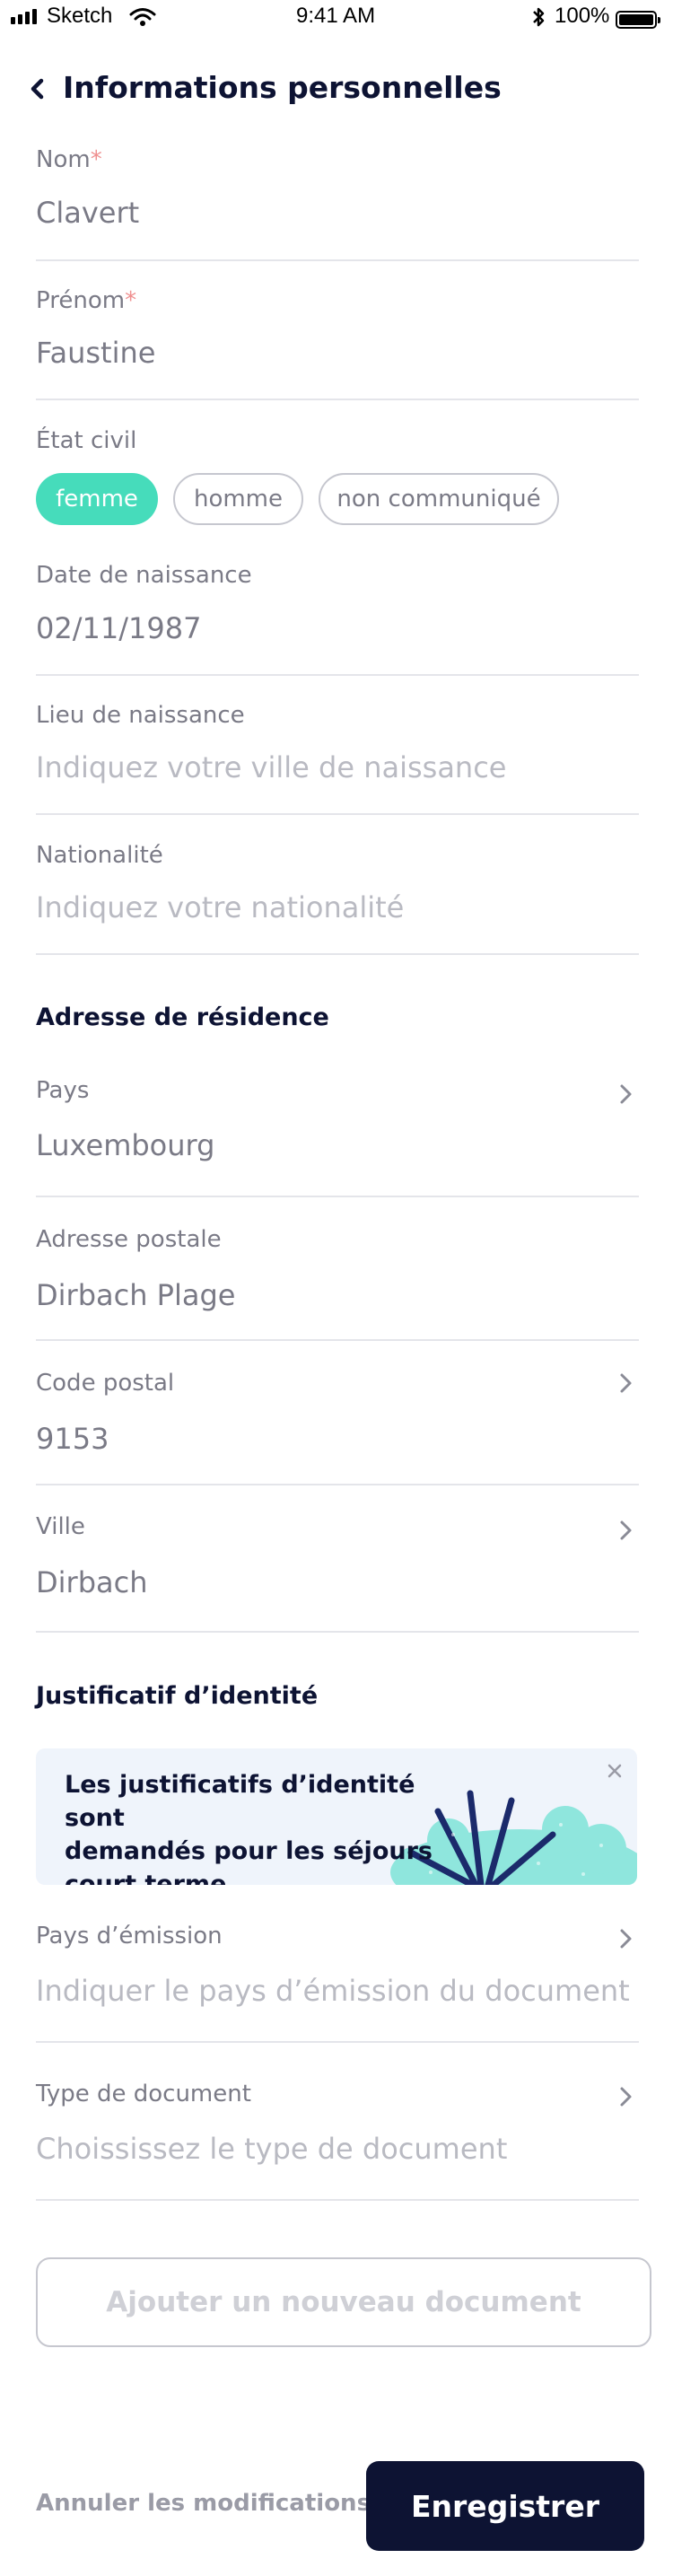  What do you see at coordinates (125, 1145) in the screenshot?
I see `pays-field: Luxembourg` at bounding box center [125, 1145].